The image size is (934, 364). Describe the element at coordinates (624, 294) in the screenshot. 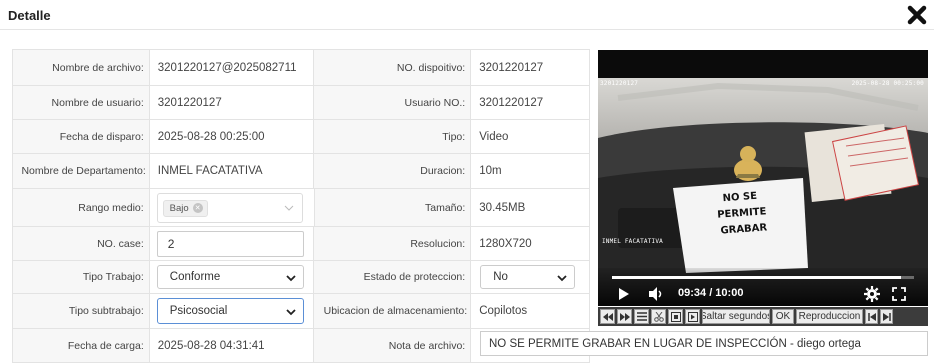

I see `play-icon` at that location.